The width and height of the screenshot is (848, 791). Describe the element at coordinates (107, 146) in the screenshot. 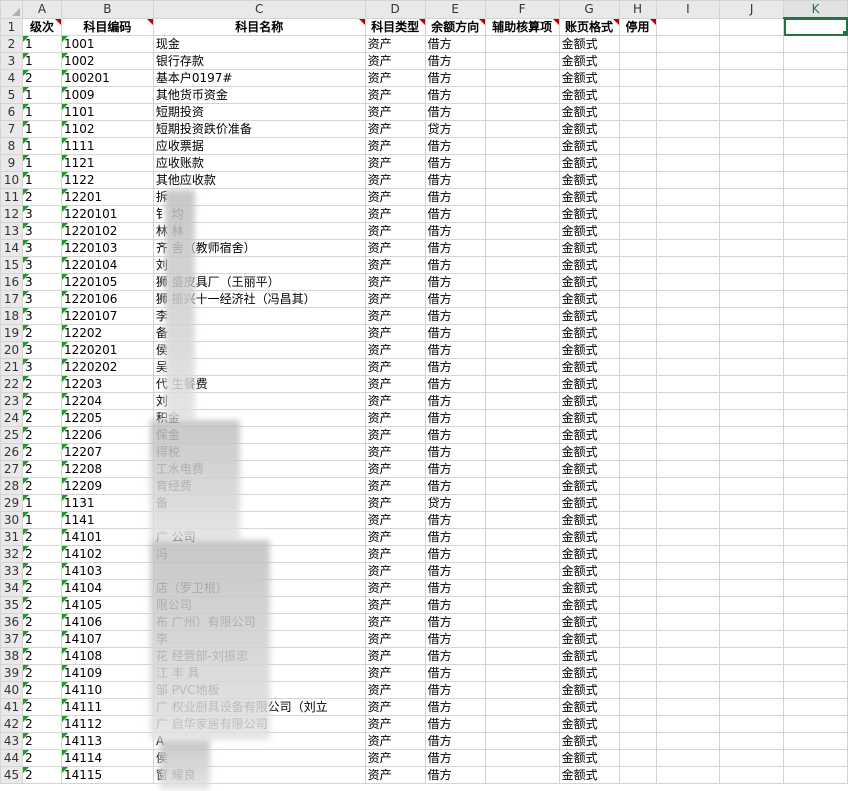

I see `cell-code: 1111` at that location.